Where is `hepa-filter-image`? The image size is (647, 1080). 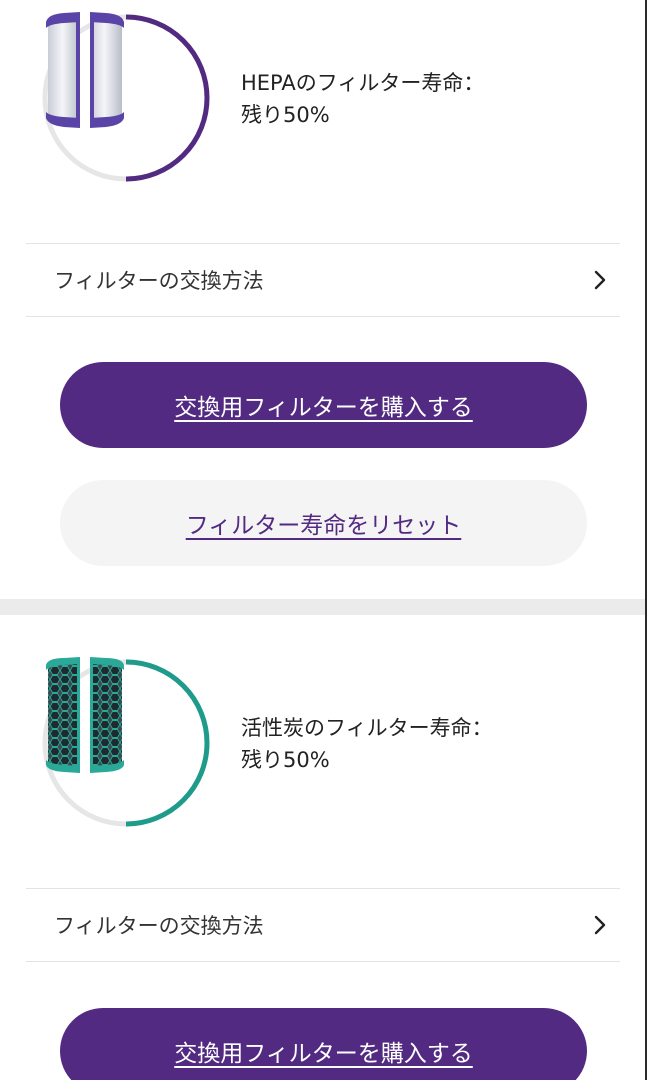
hepa-filter-image is located at coordinates (85, 70).